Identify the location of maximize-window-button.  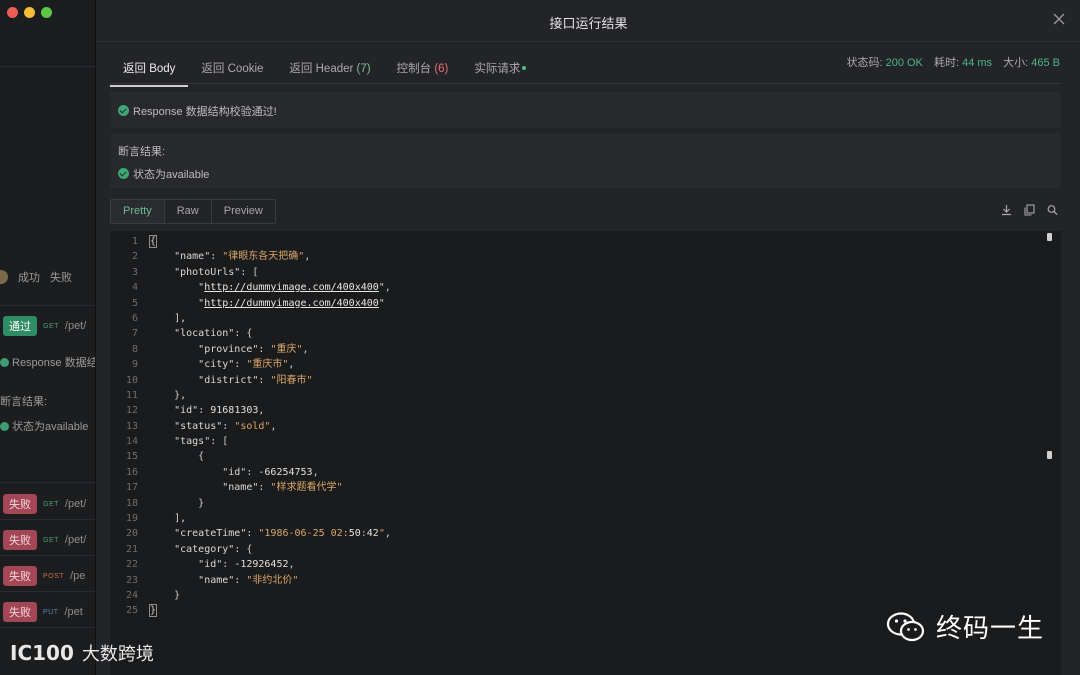
(46, 12).